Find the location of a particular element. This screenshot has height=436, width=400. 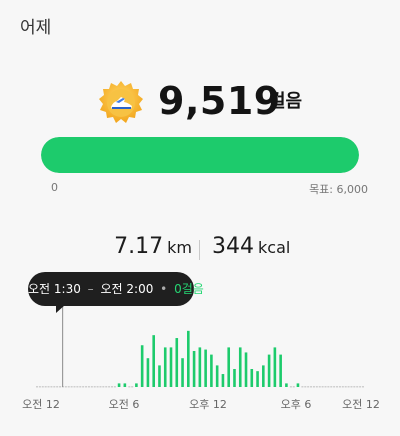

calories-value: 344 is located at coordinates (233, 246).